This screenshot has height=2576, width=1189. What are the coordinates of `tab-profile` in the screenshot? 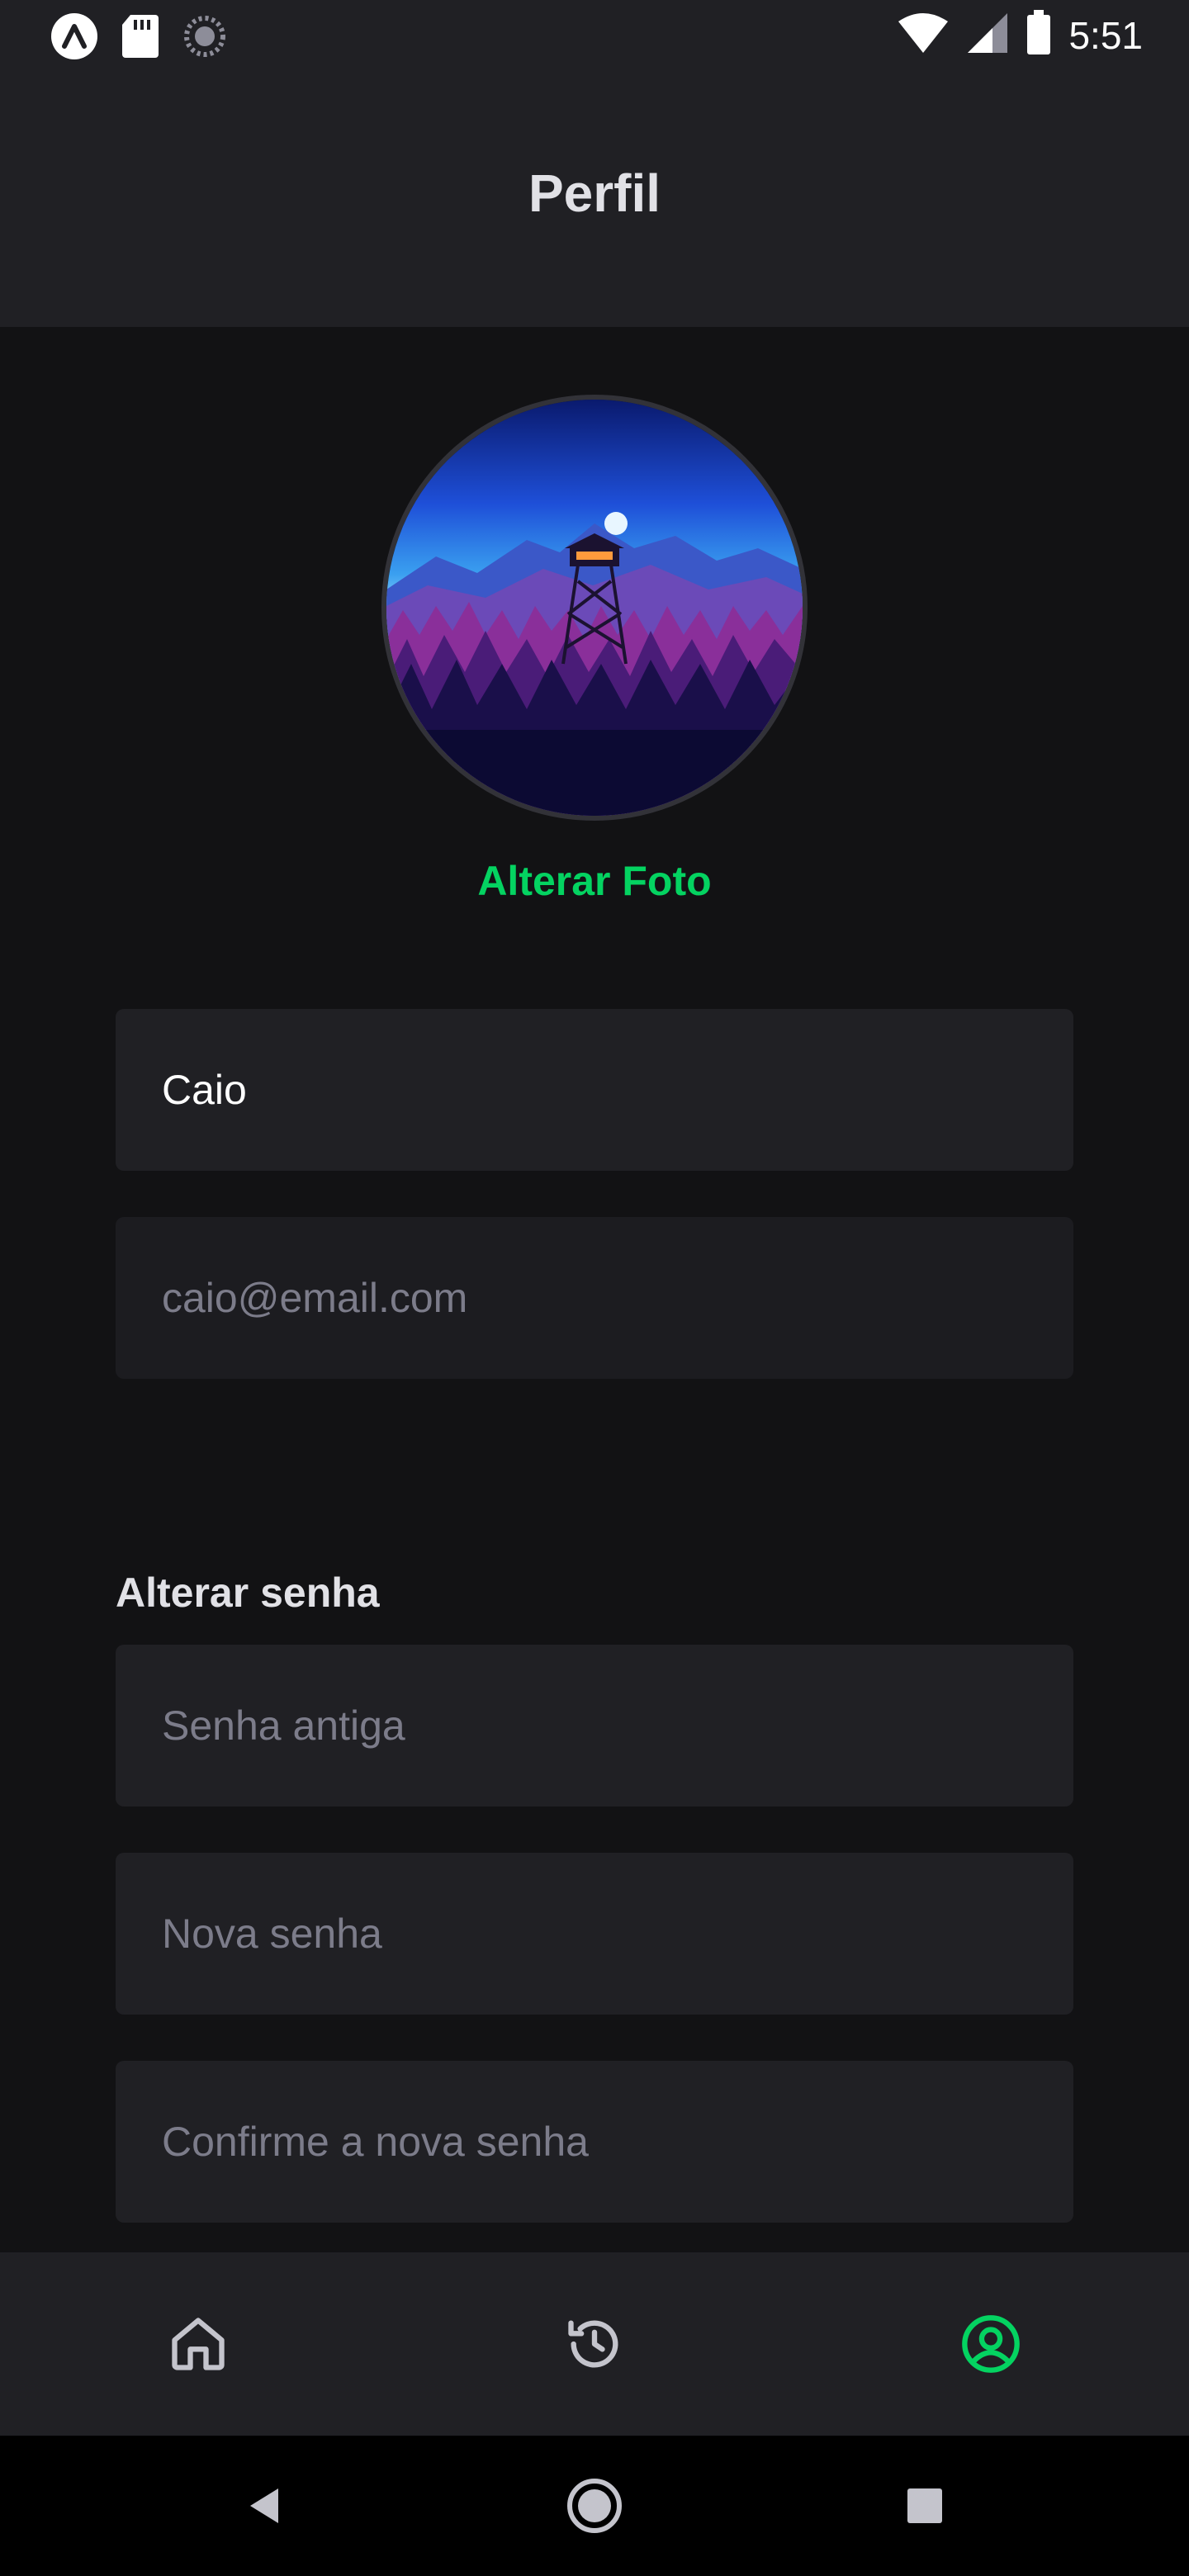 It's located at (991, 2344).